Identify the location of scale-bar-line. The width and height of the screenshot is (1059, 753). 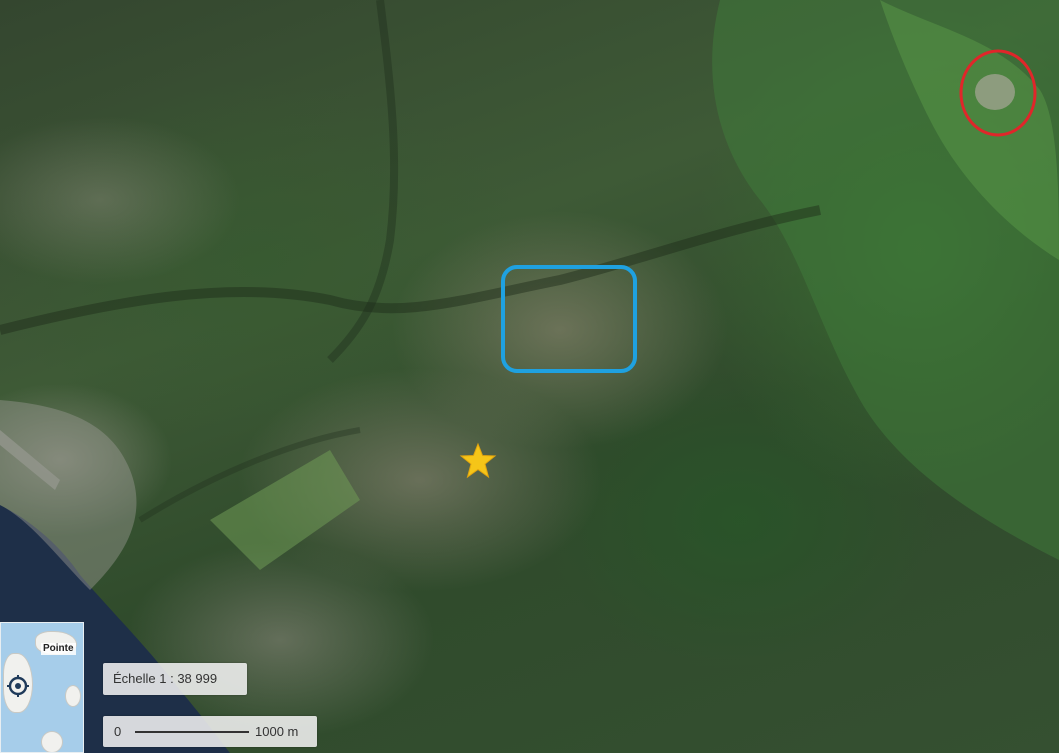
(192, 732).